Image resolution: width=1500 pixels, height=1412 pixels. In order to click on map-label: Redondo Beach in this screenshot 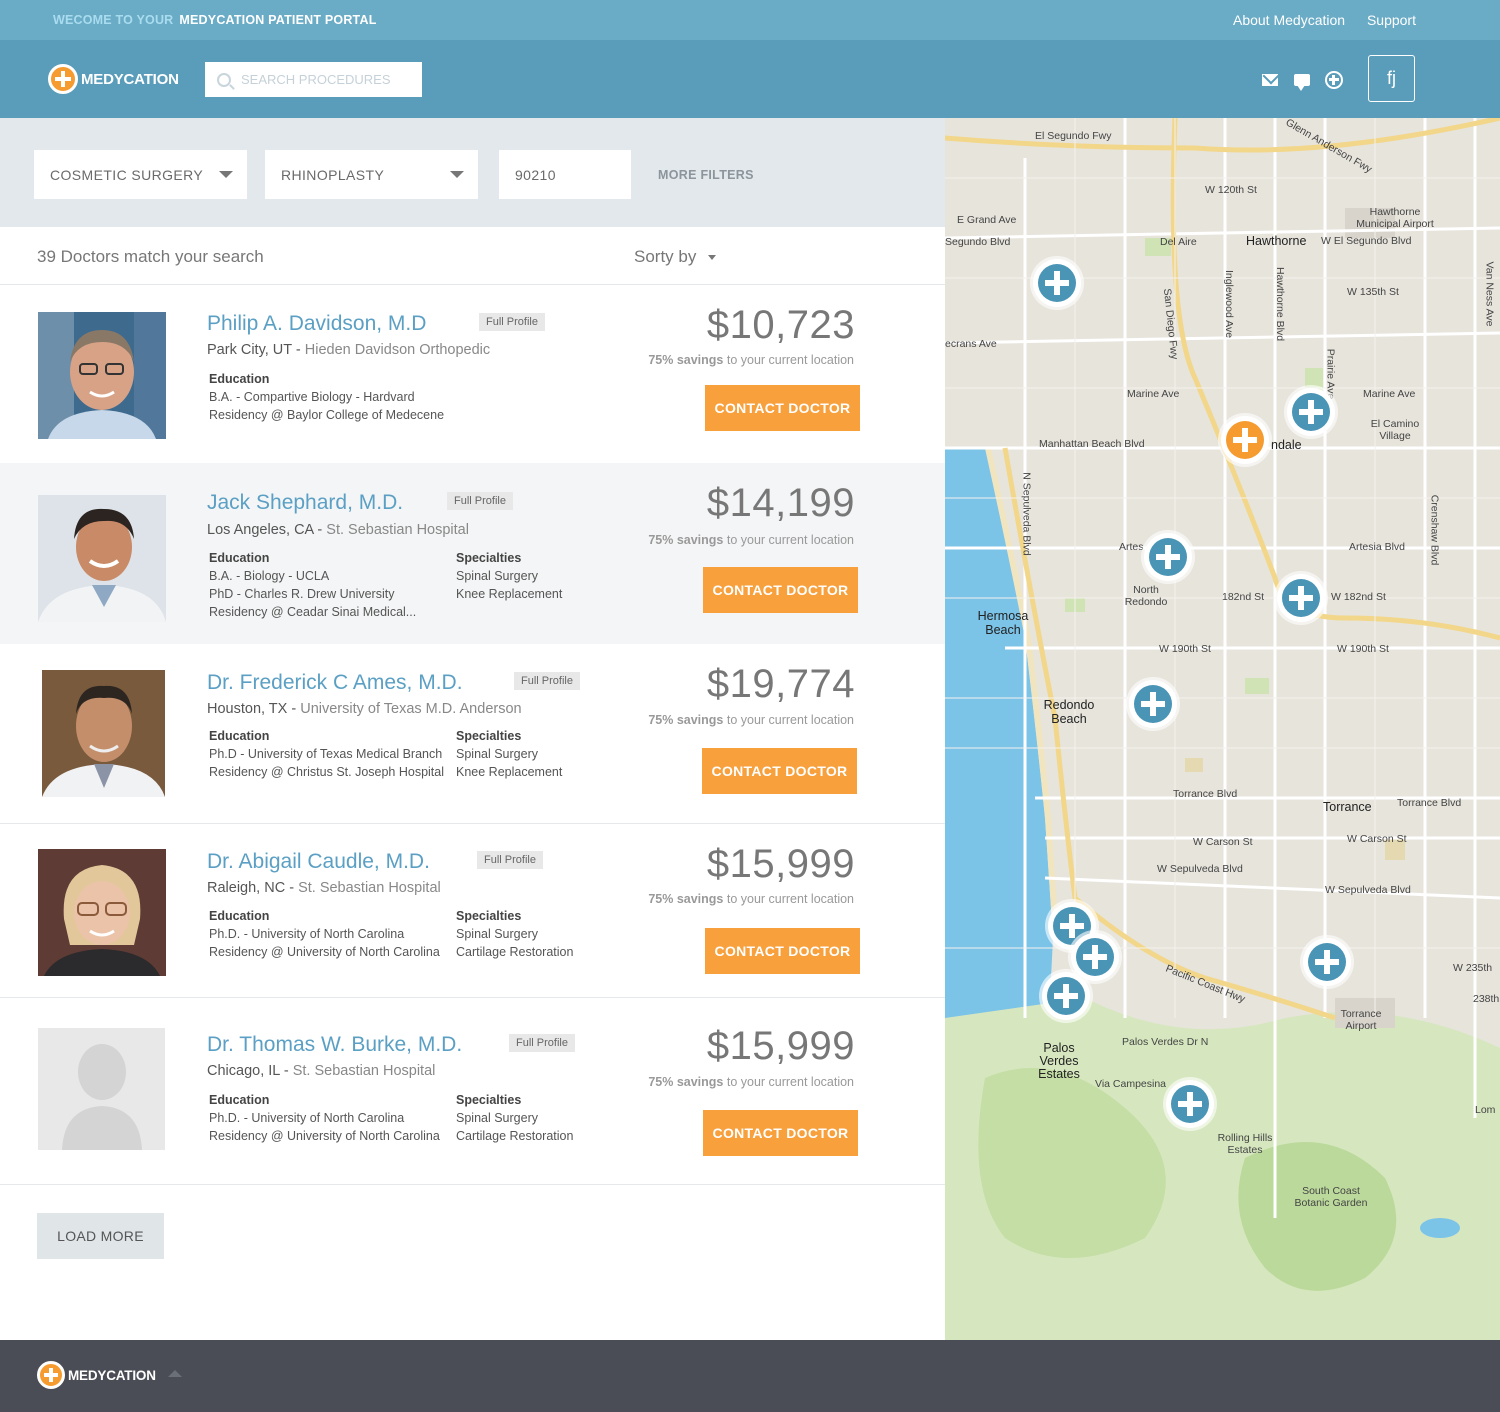, I will do `click(1069, 712)`.